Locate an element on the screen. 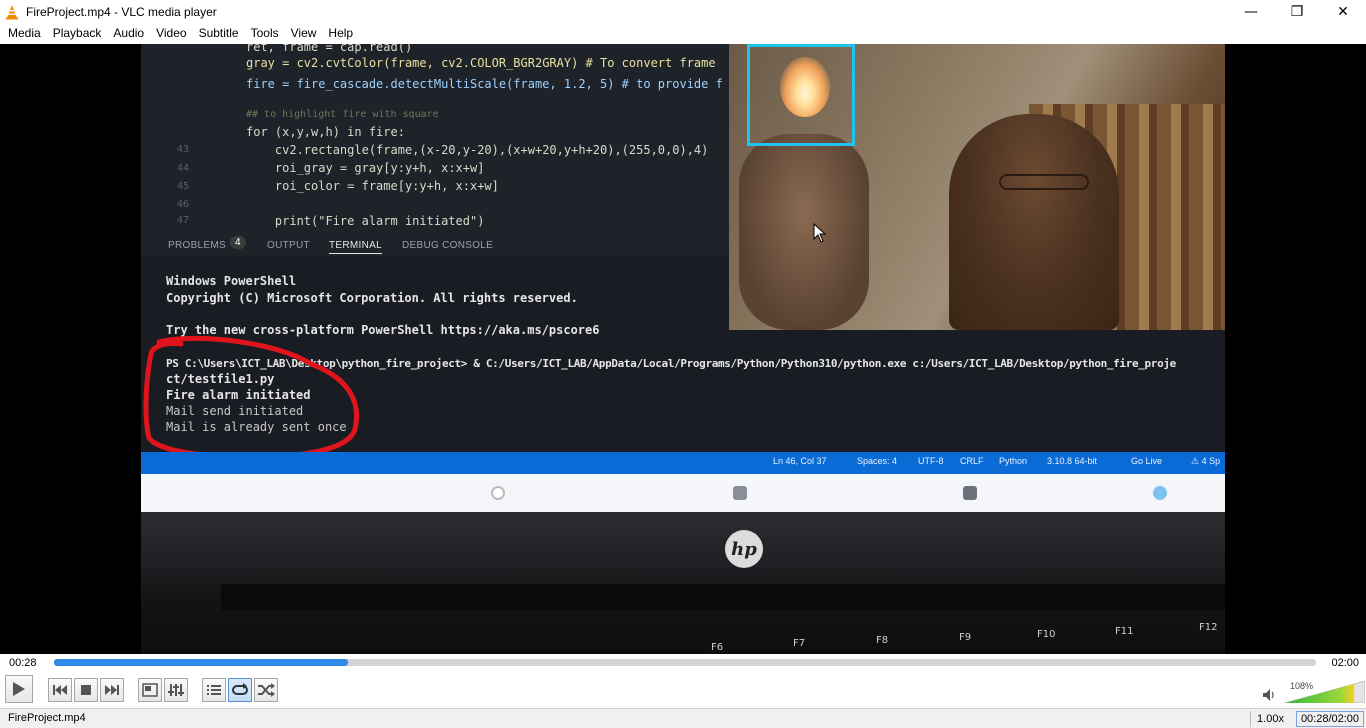  playback-controls: 108% is located at coordinates (683, 691).